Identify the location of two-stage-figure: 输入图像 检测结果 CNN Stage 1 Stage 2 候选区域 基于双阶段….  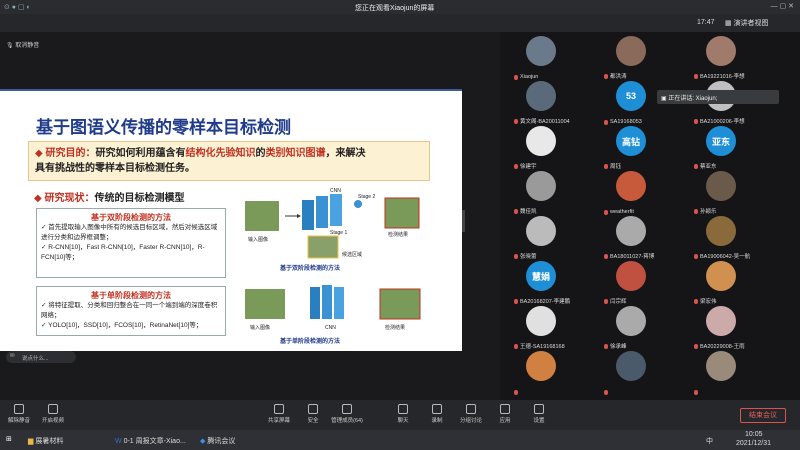
(332, 230).